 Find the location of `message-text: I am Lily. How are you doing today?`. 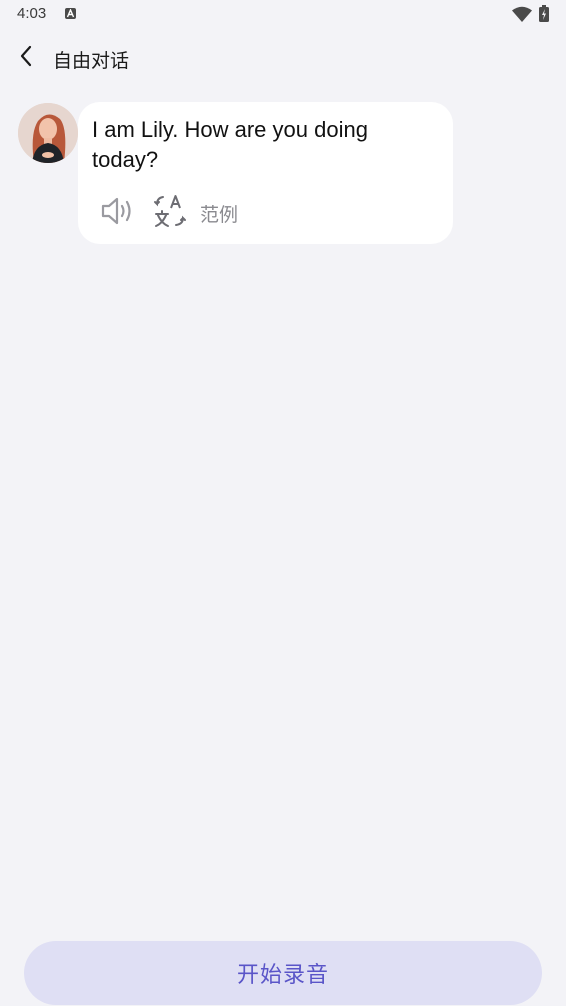

message-text: I am Lily. How are you doing today? is located at coordinates (230, 144).